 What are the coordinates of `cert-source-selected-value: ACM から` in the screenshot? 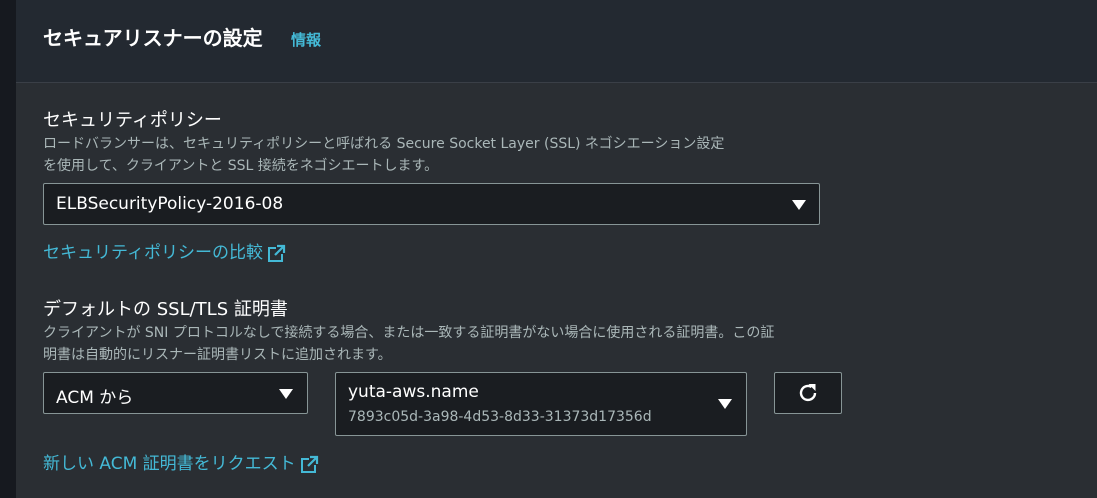 It's located at (95, 398).